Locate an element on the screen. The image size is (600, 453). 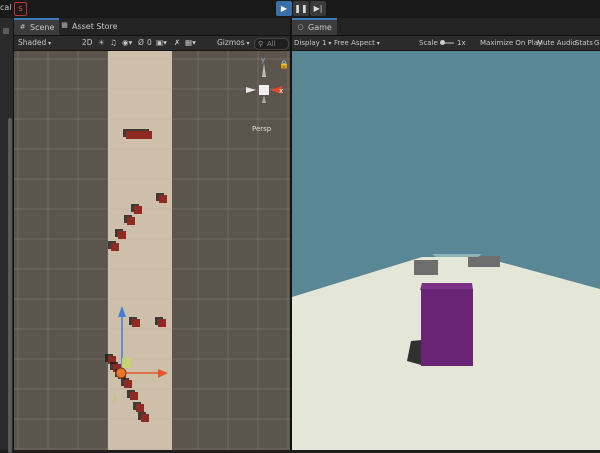
aspect-dropdown: Free Aspect is located at coordinates (374, 43).